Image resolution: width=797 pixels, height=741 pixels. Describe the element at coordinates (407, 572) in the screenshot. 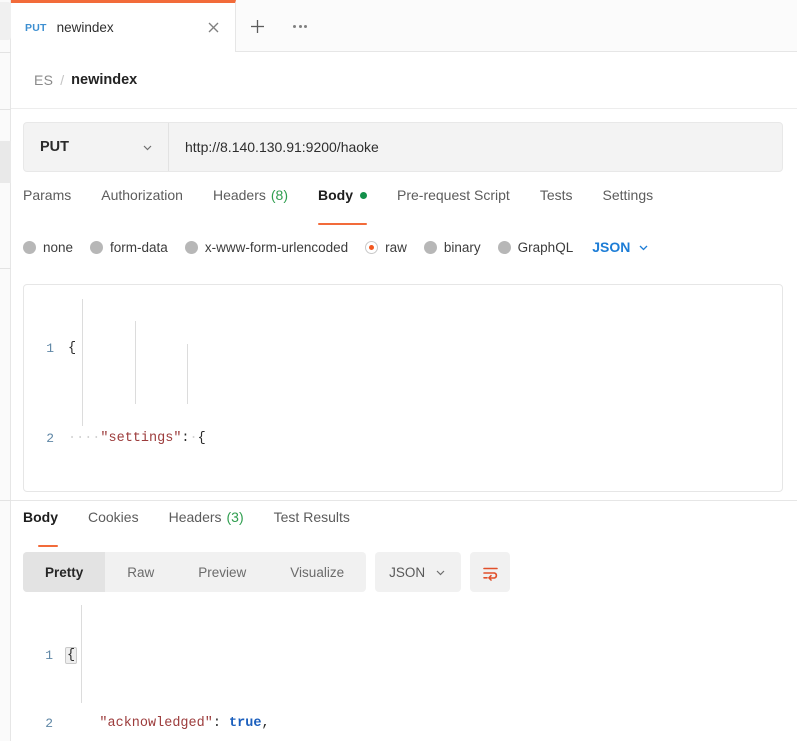

I see `response-language-value: JSON` at that location.